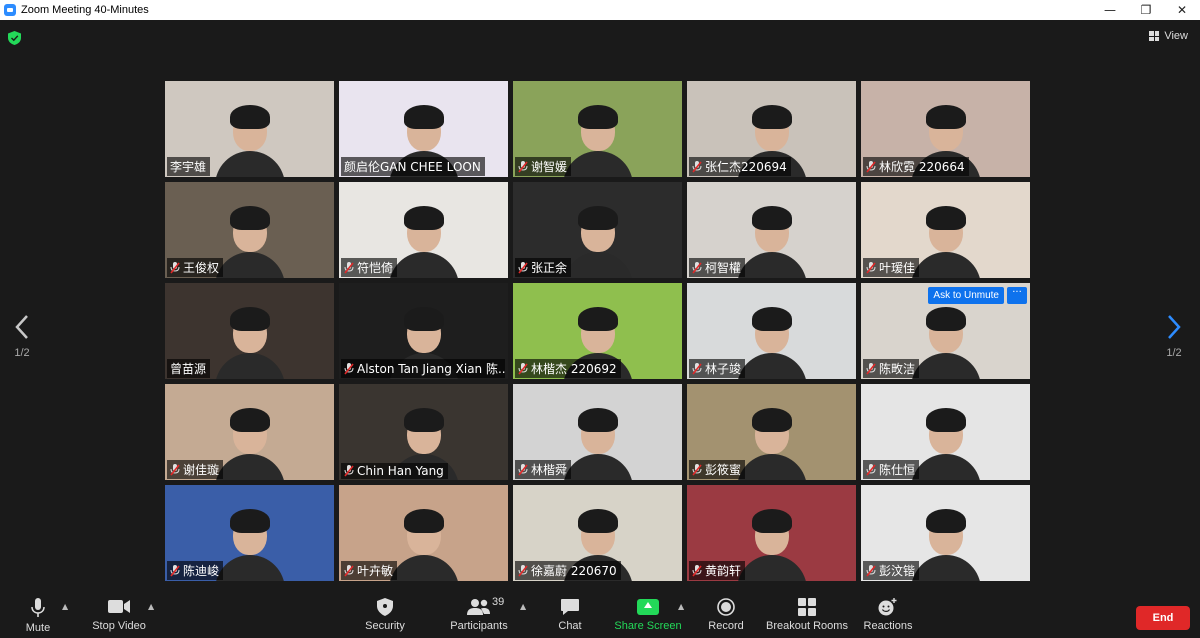 This screenshot has width=1200, height=638. Describe the element at coordinates (385, 607) in the screenshot. I see `security-shield-icon` at that location.